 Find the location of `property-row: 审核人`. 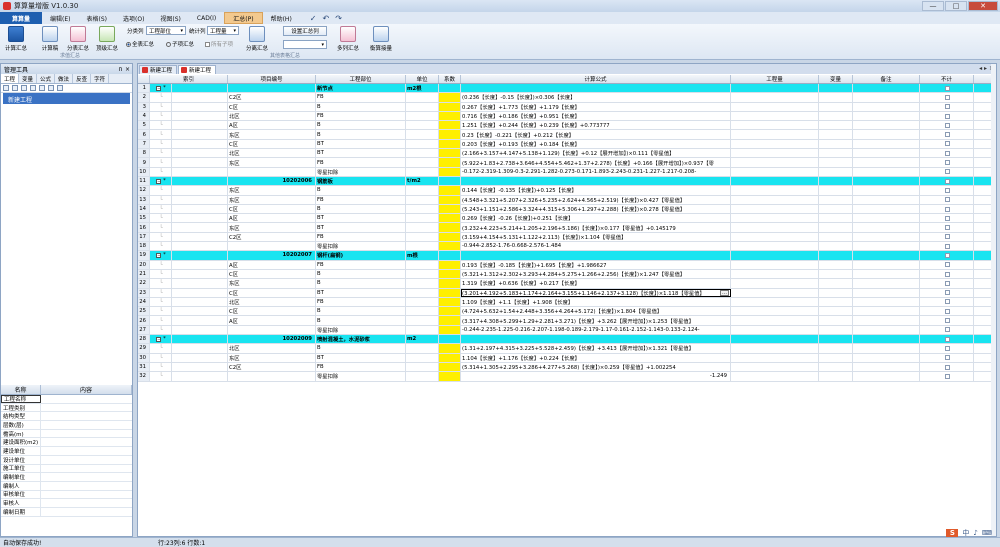

property-row: 审核人 is located at coordinates (66, 503).